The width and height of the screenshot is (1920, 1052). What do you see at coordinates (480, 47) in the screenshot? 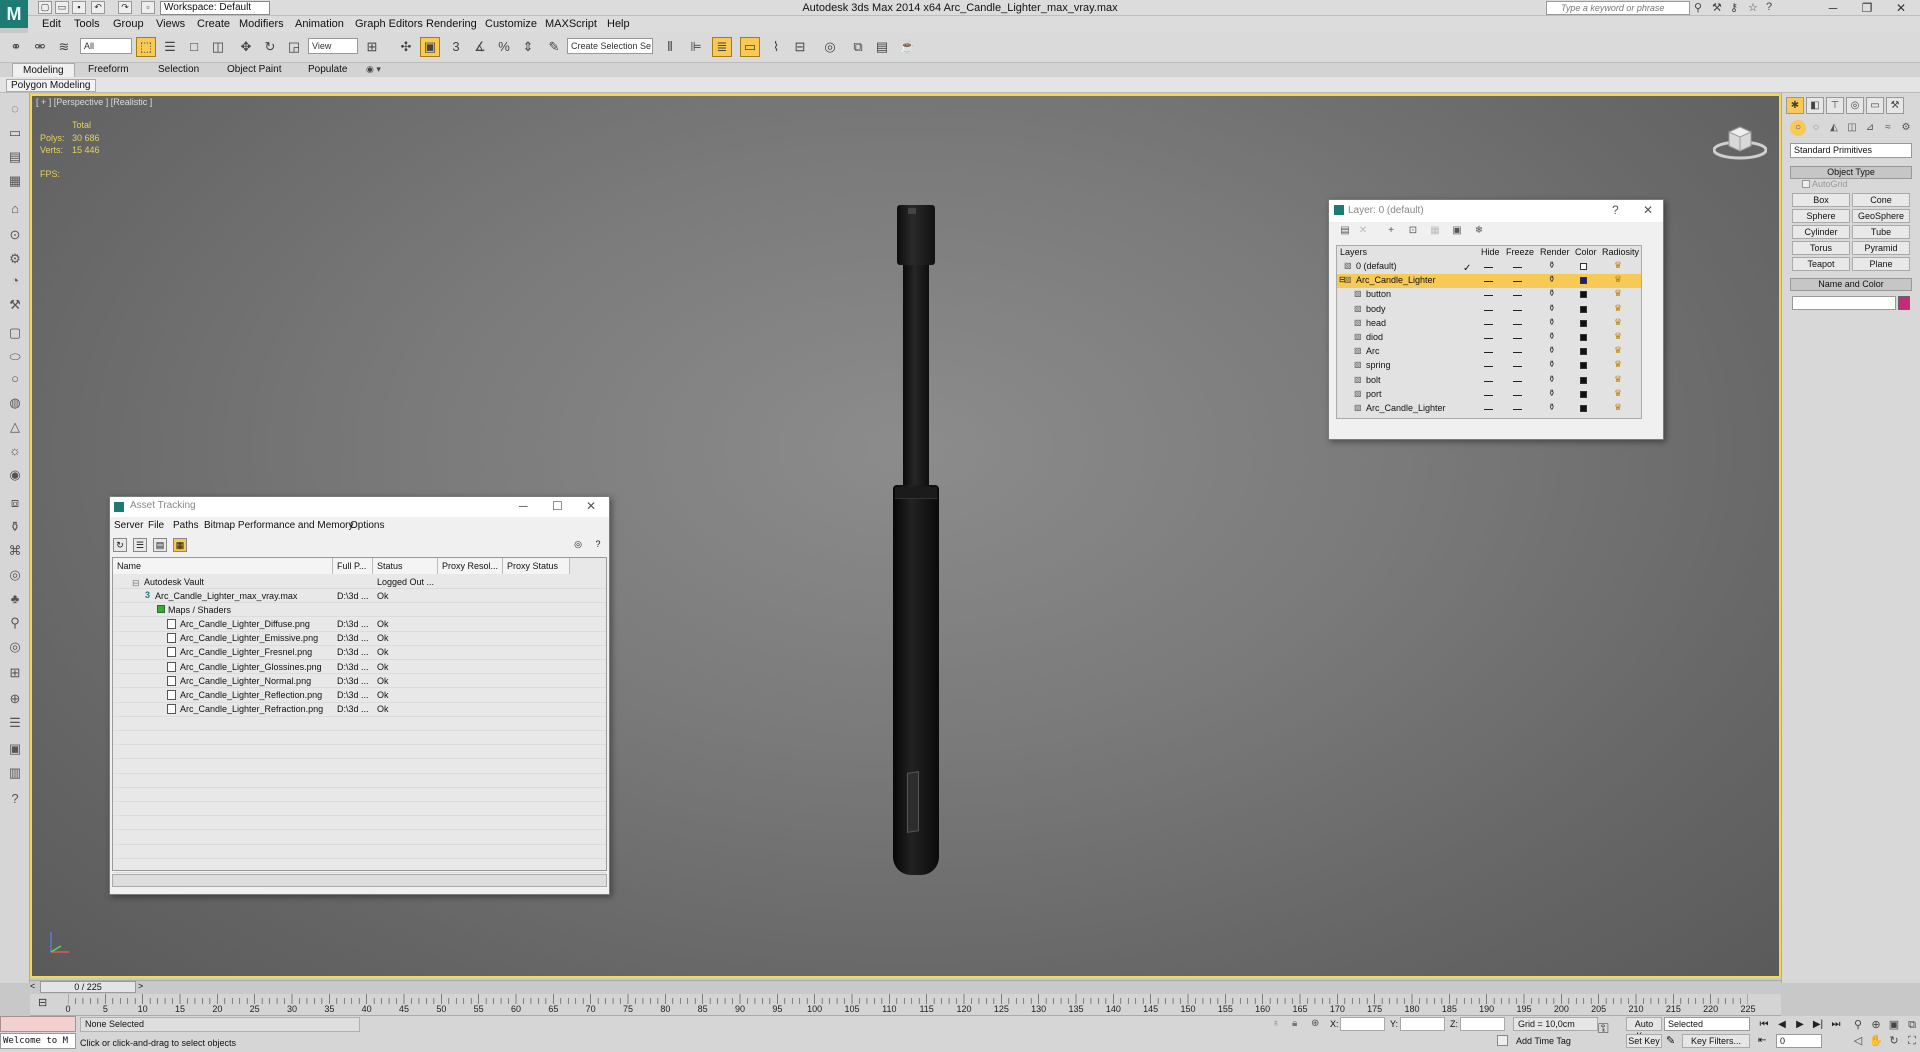
I see `angle-snap-icon: ∡` at bounding box center [480, 47].